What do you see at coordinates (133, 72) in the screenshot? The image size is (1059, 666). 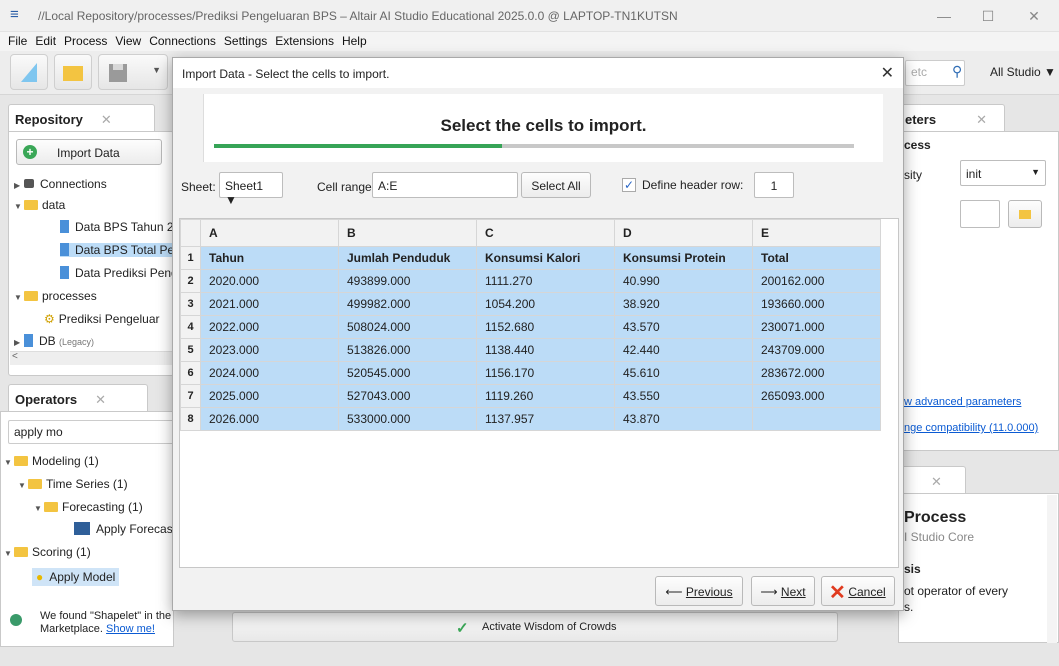 I see `save-button: ▼` at bounding box center [133, 72].